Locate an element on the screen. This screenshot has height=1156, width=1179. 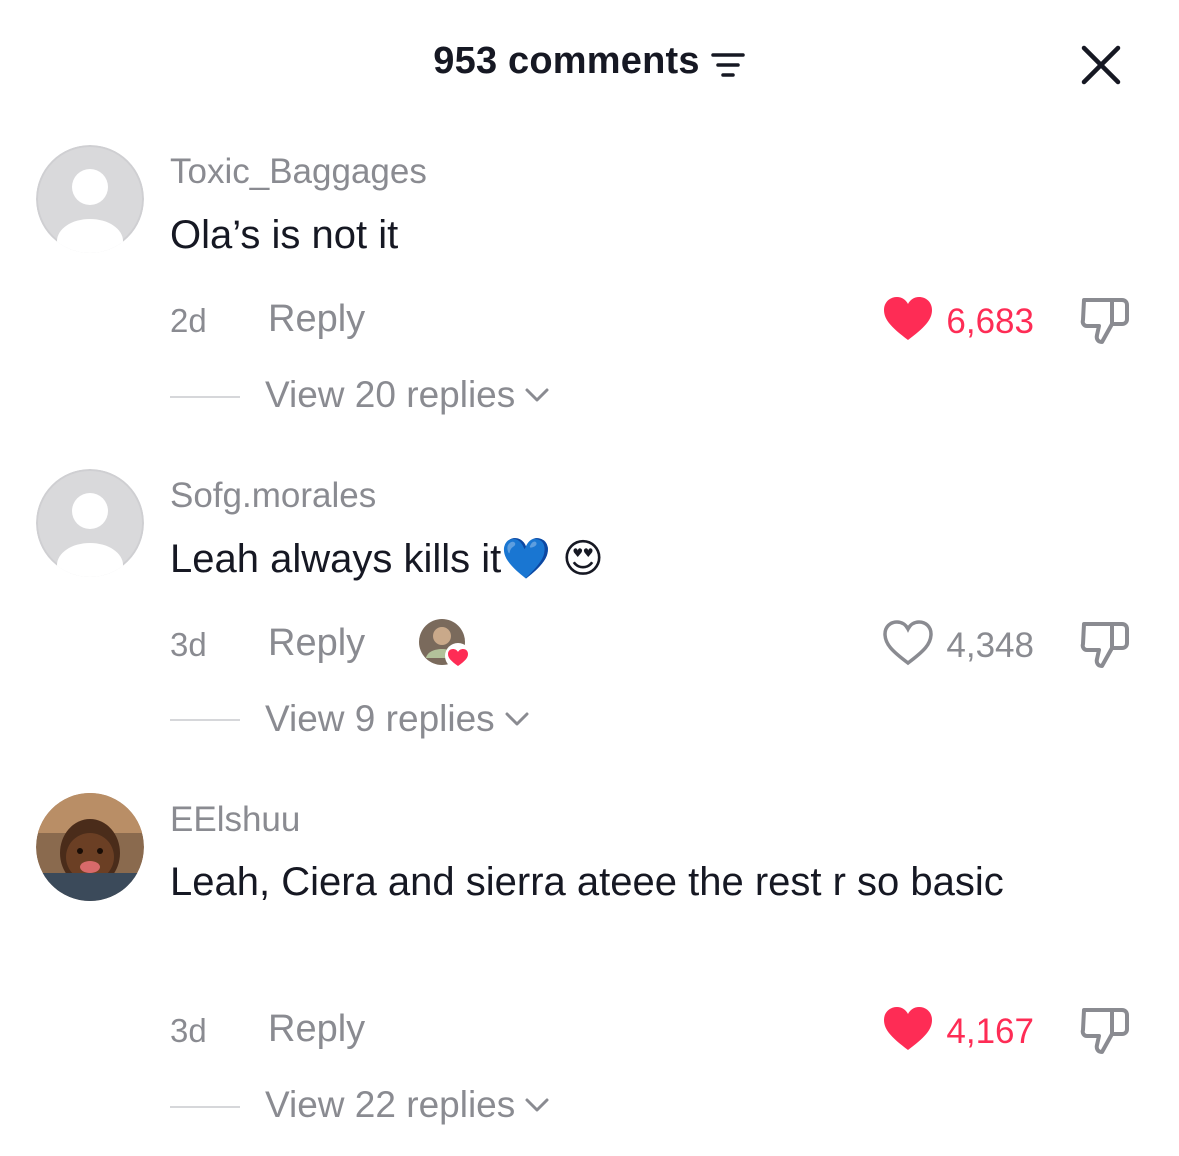
like-count: 4,167 is located at coordinates (990, 1031).